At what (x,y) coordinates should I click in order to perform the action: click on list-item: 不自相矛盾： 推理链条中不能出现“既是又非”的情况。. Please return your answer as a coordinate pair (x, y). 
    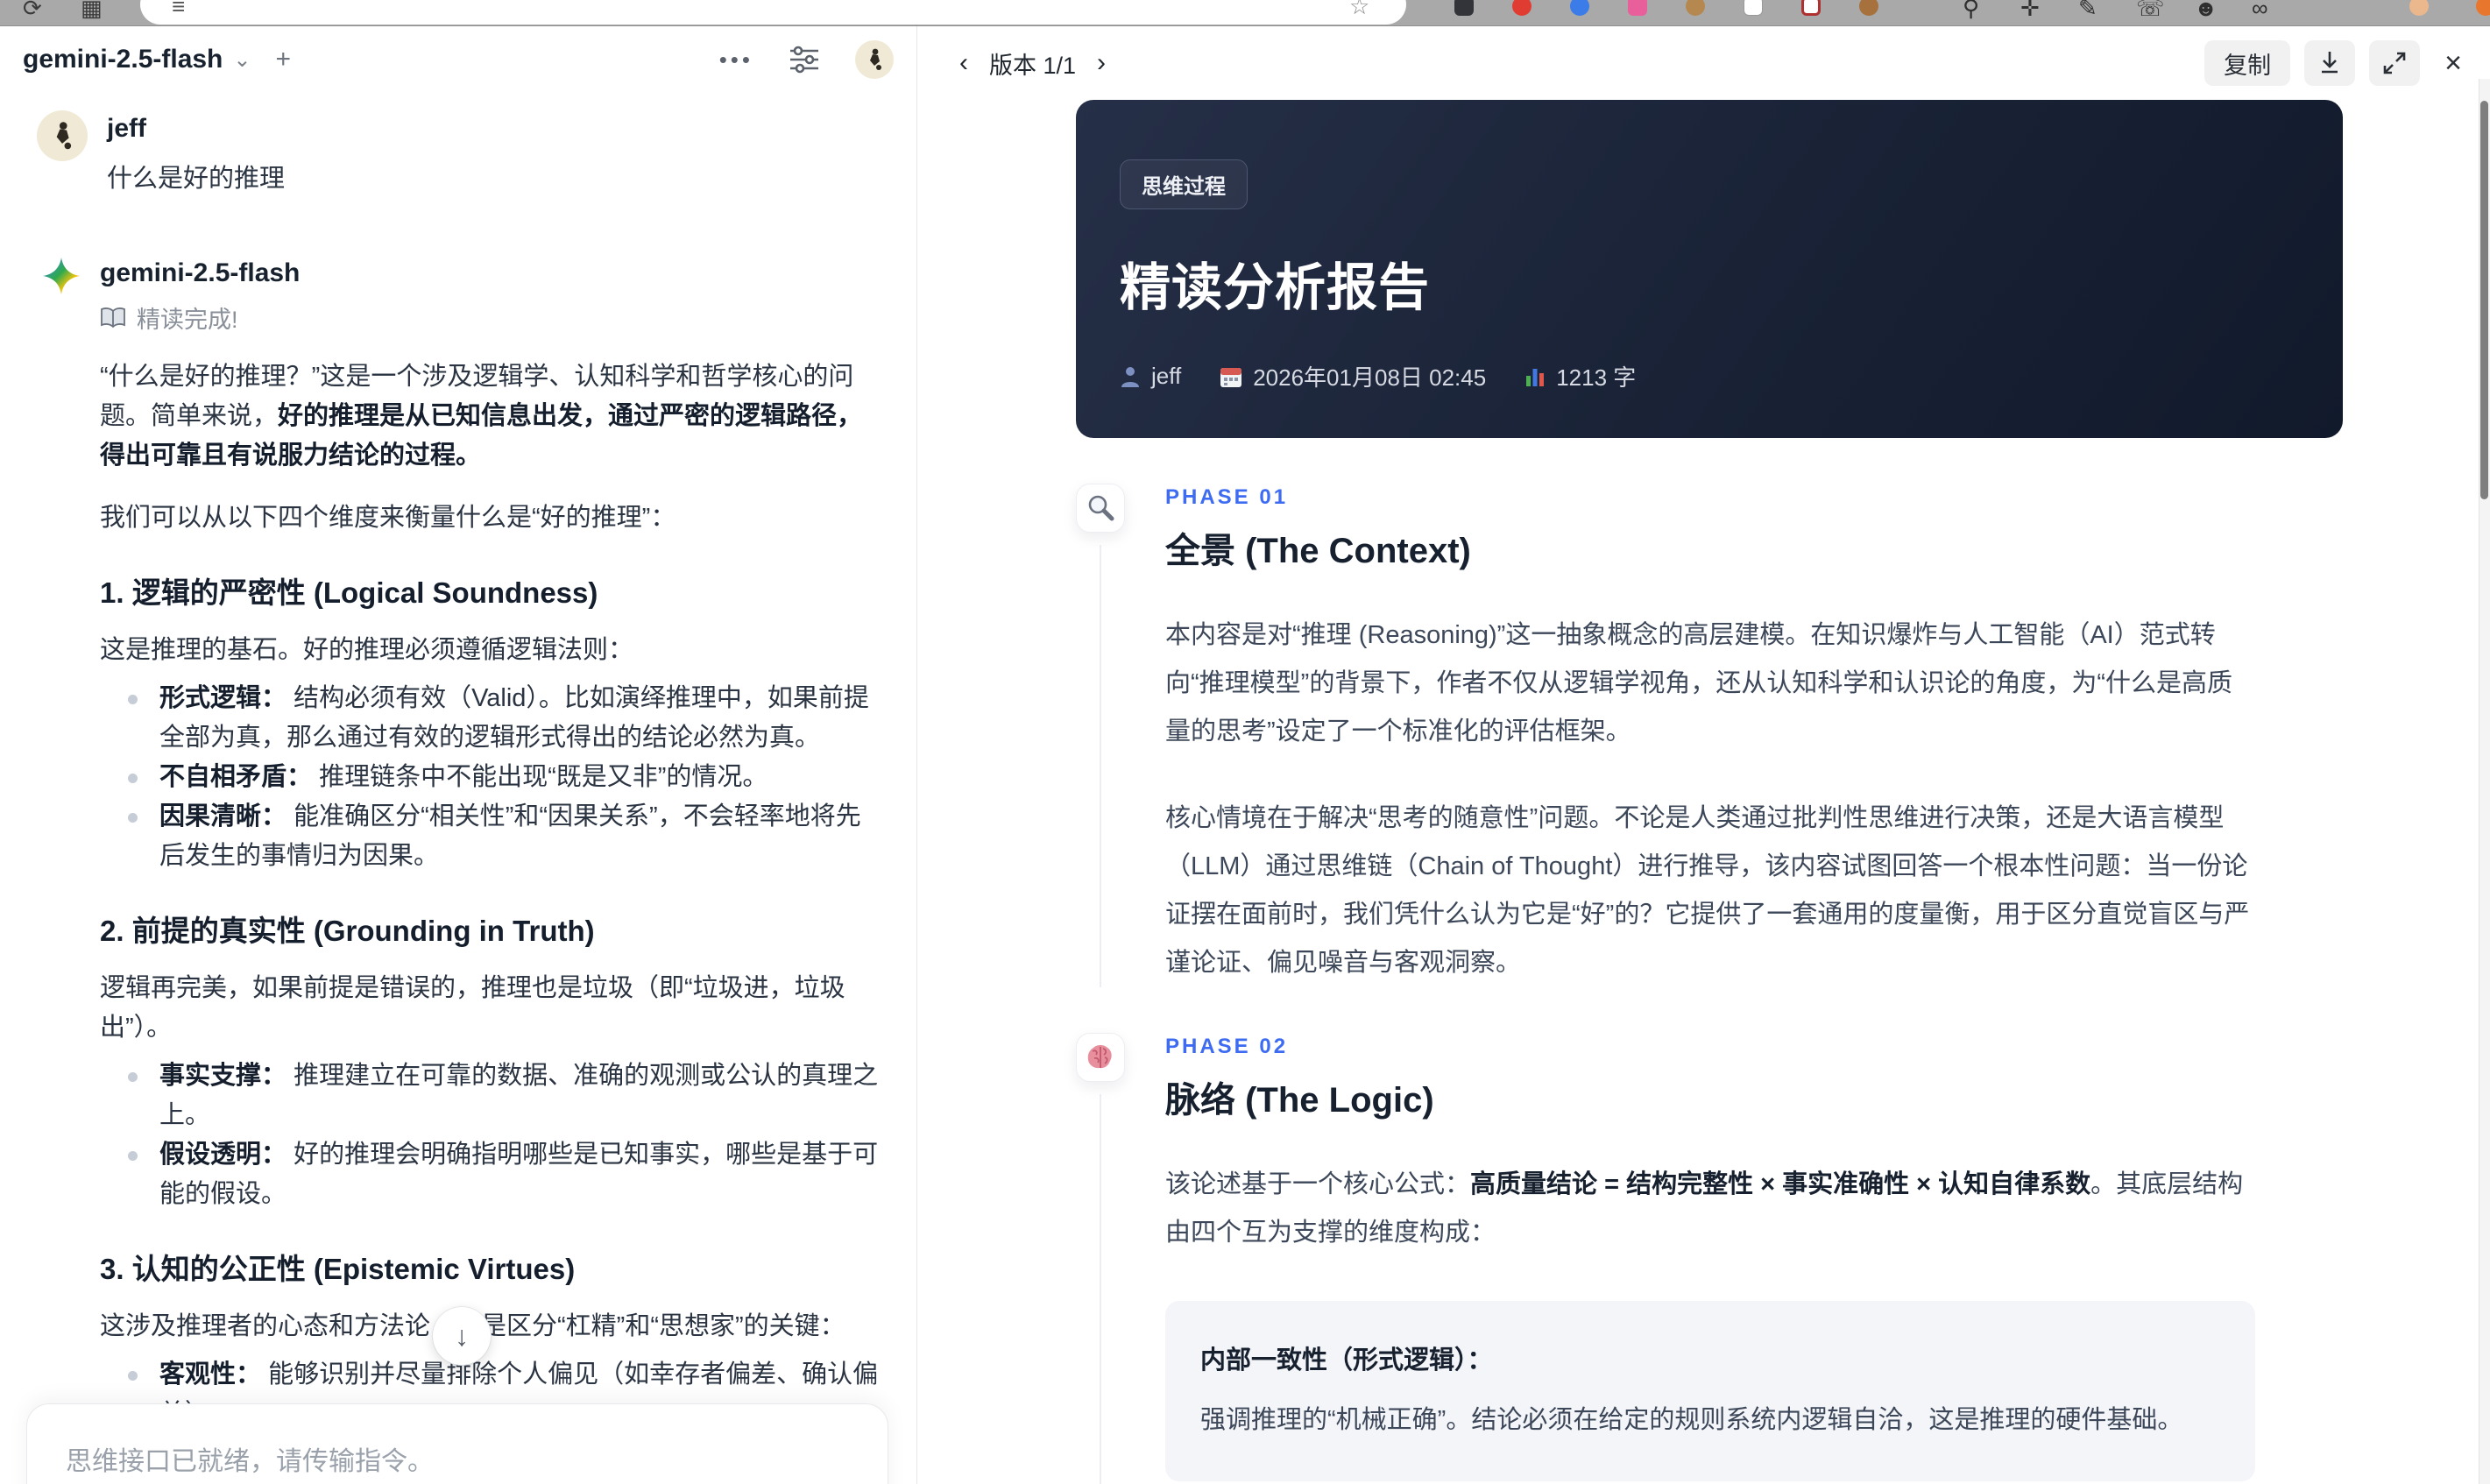
    Looking at the image, I should click on (493, 777).